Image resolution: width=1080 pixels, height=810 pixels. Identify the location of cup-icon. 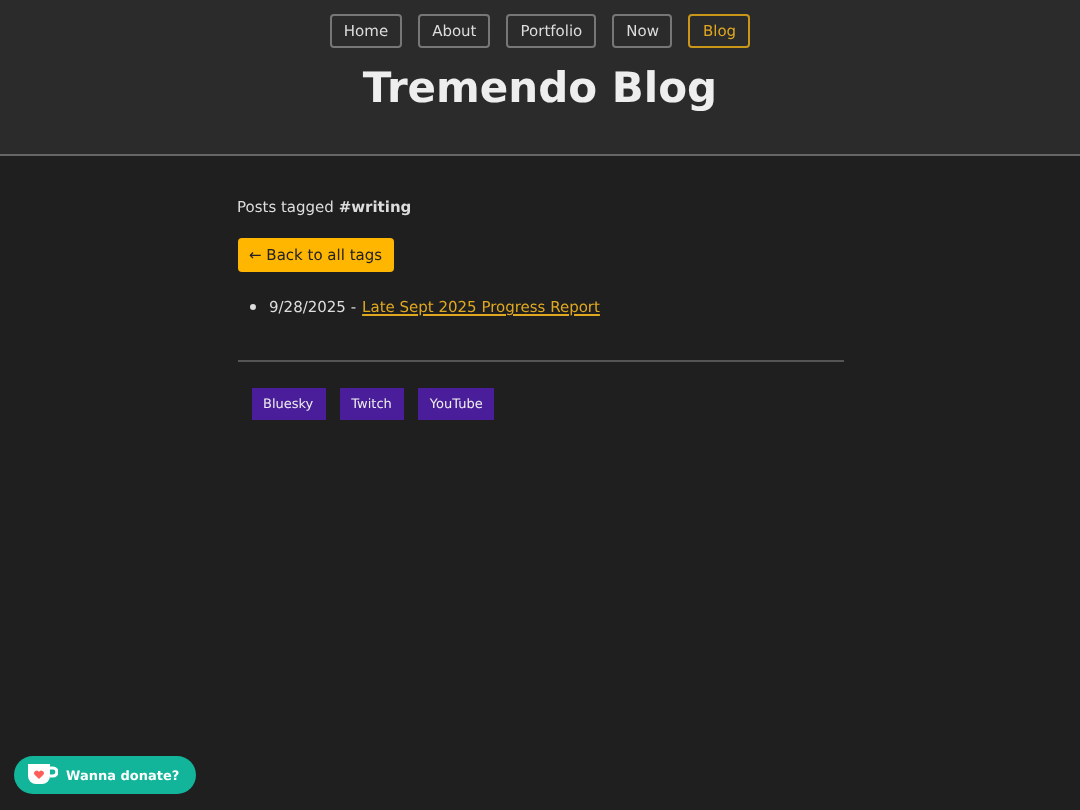
(42, 775).